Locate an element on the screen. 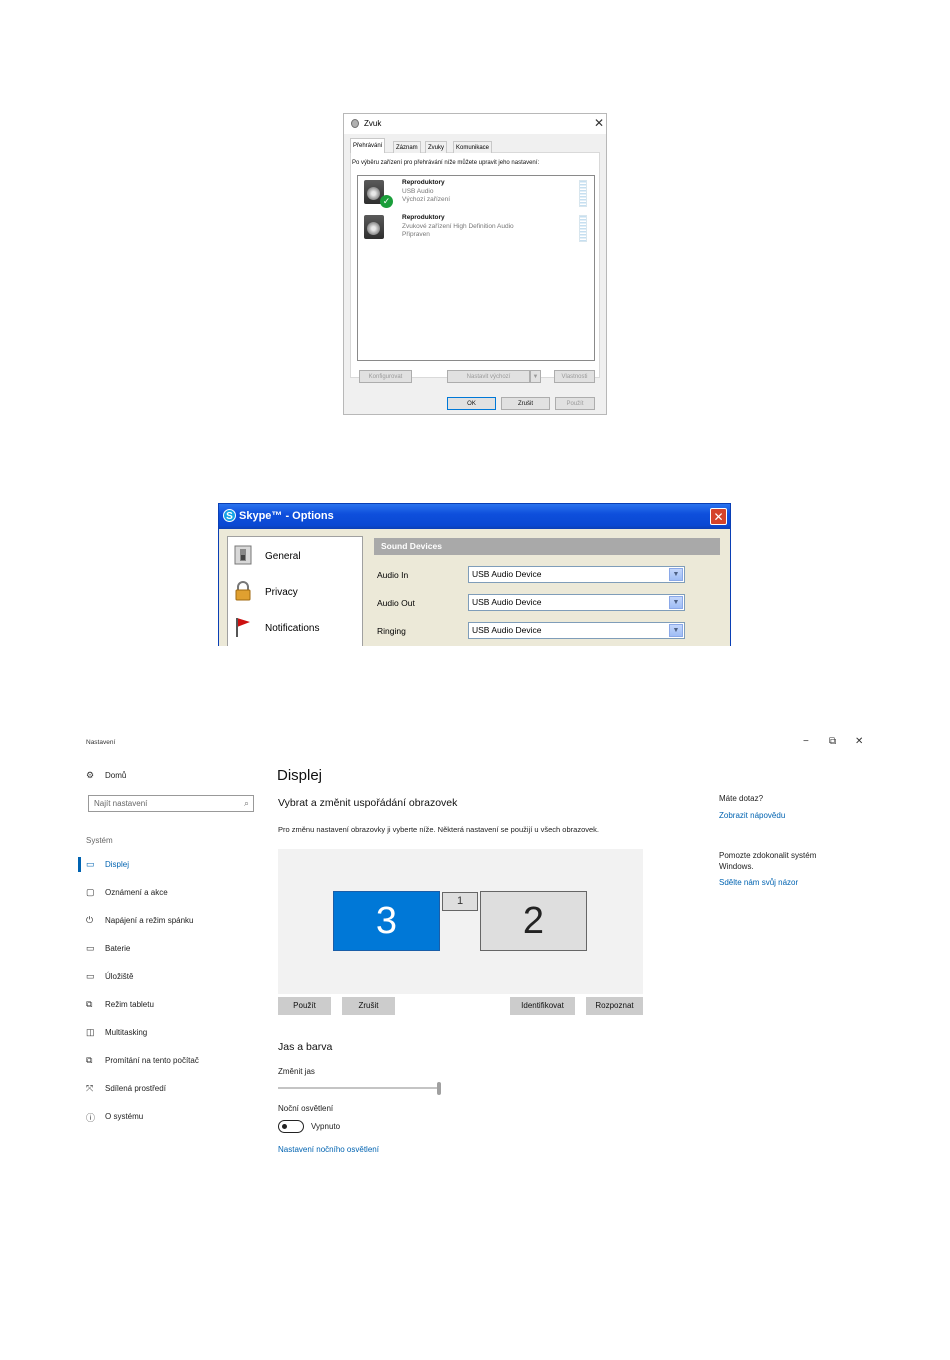  night-light-toggle is located at coordinates (291, 1126).